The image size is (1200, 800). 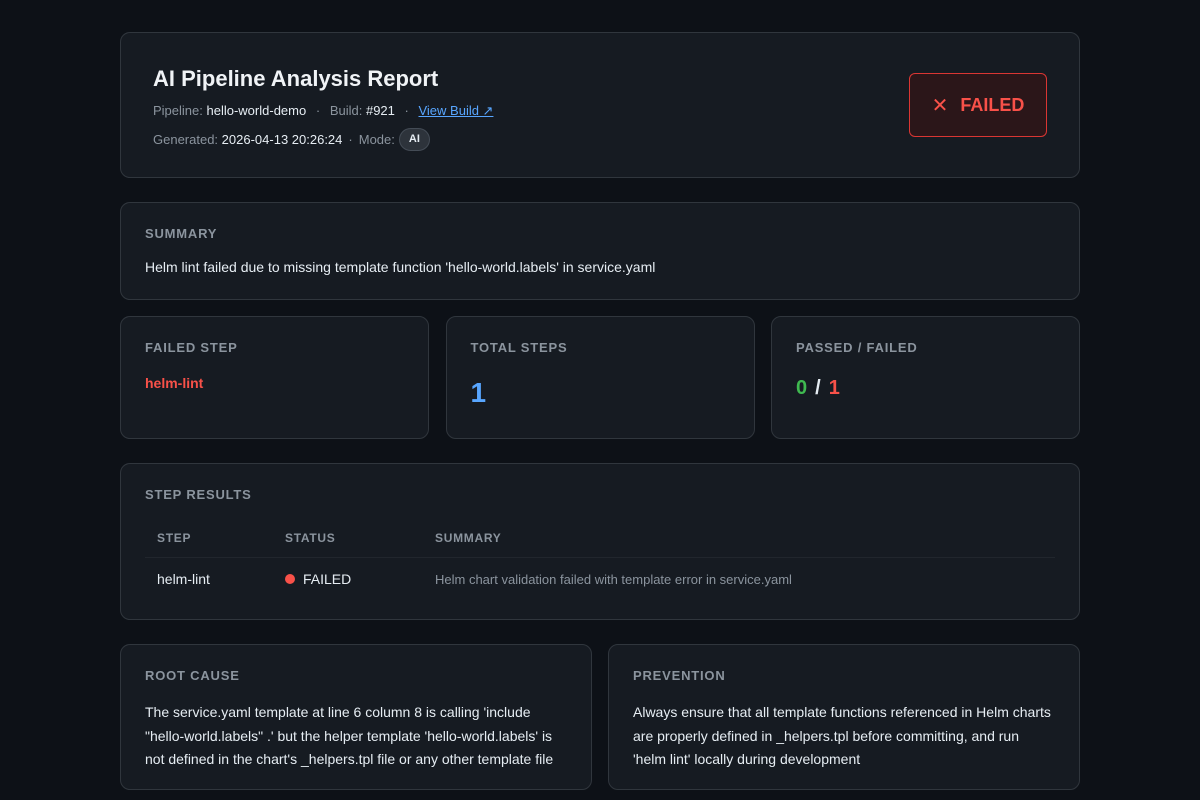 I want to click on failed-step-value: helm-lint, so click(x=174, y=383).